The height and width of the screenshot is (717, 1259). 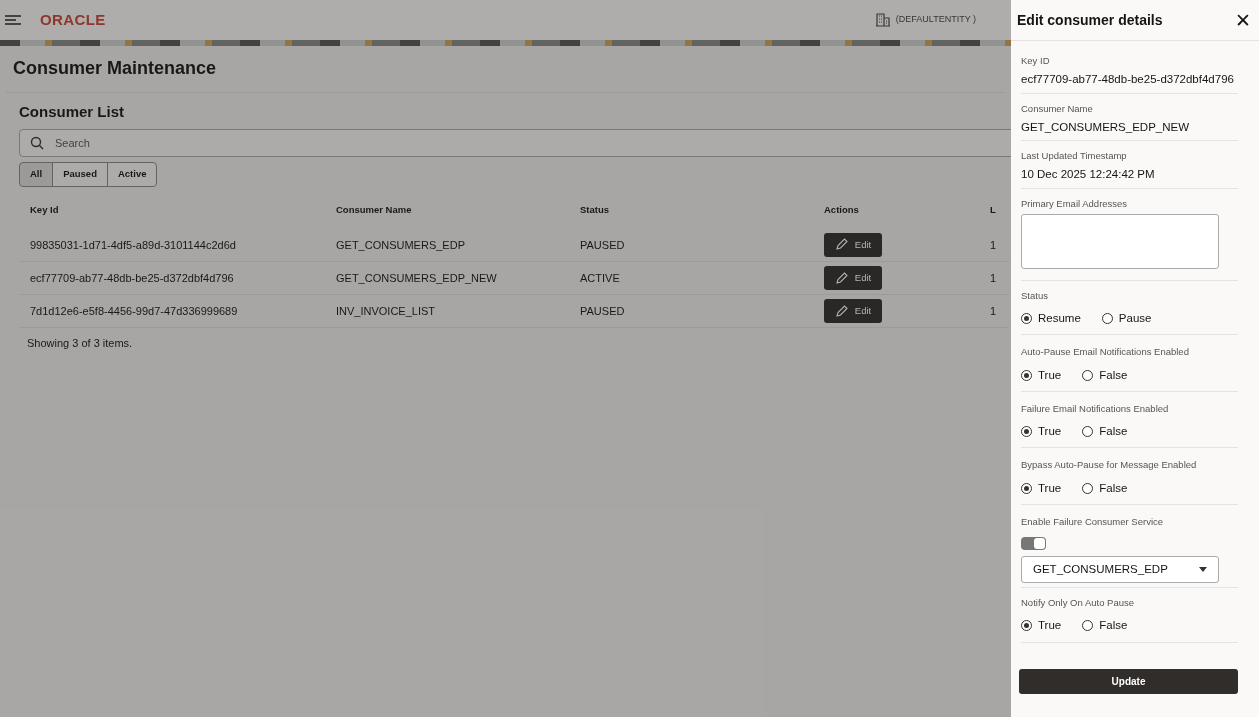 I want to click on field-label: Enable Failure Consumer Service, so click(x=1093, y=521).